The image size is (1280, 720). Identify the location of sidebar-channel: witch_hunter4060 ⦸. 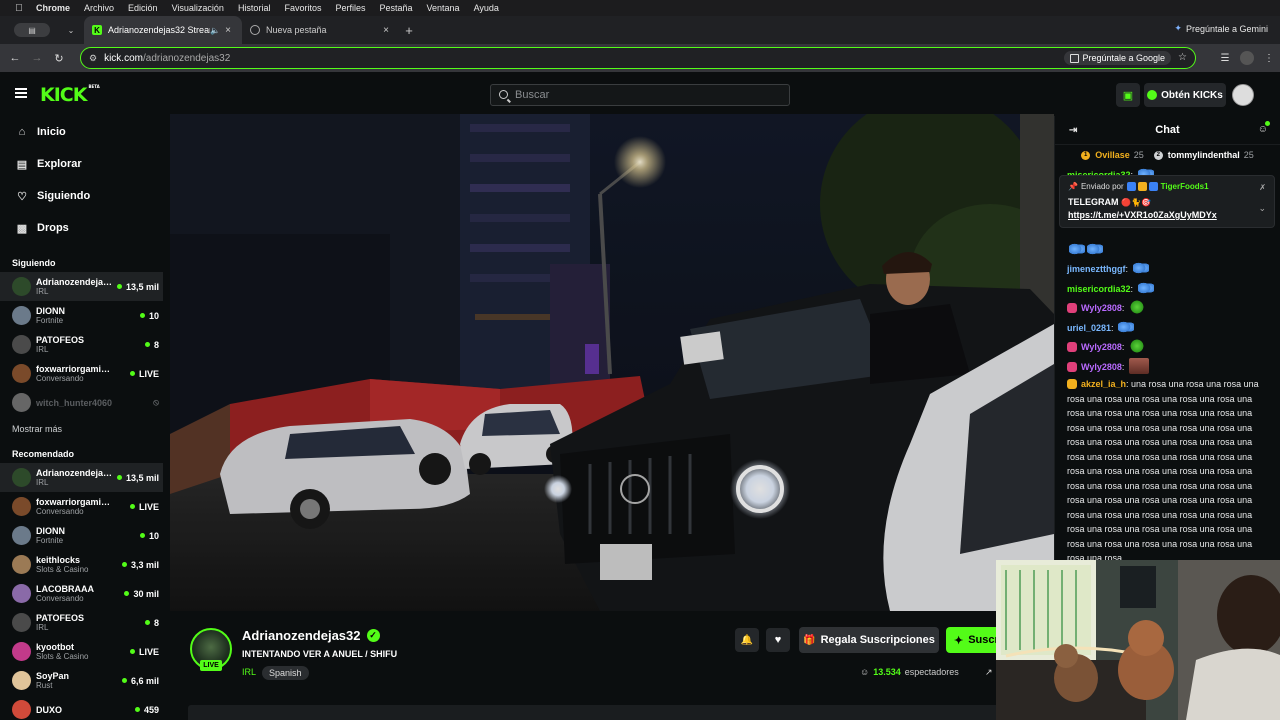
(81, 402).